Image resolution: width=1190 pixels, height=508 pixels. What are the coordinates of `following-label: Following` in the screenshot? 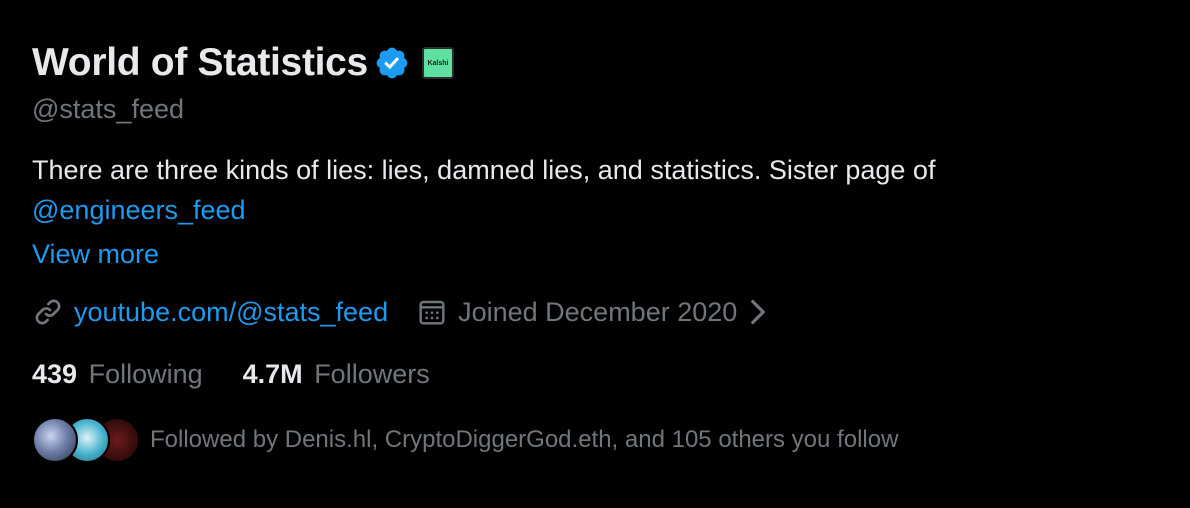 It's located at (145, 373).